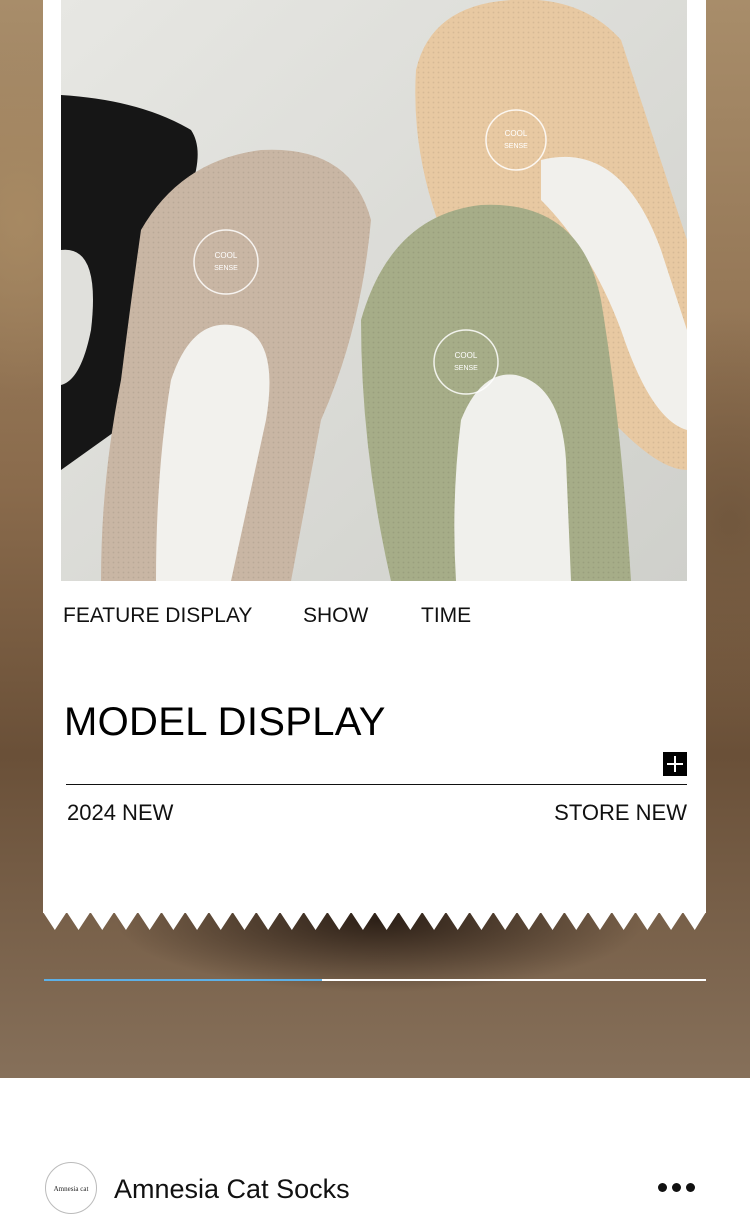  I want to click on sock-print-subtext-peach: SENSE, so click(516, 146).